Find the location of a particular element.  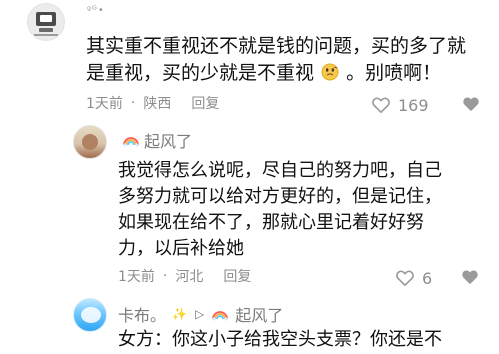

reply-line-1: 我觉得怎么说呢，尽自己的努力吧，自己 is located at coordinates (280, 170).